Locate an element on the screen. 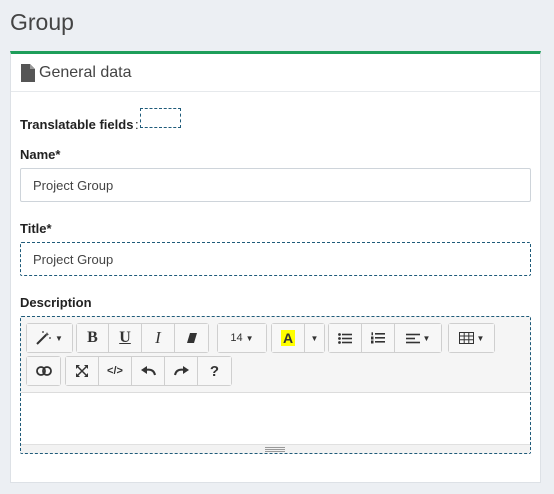 The width and height of the screenshot is (554, 494). highlight-letter: A is located at coordinates (288, 338).